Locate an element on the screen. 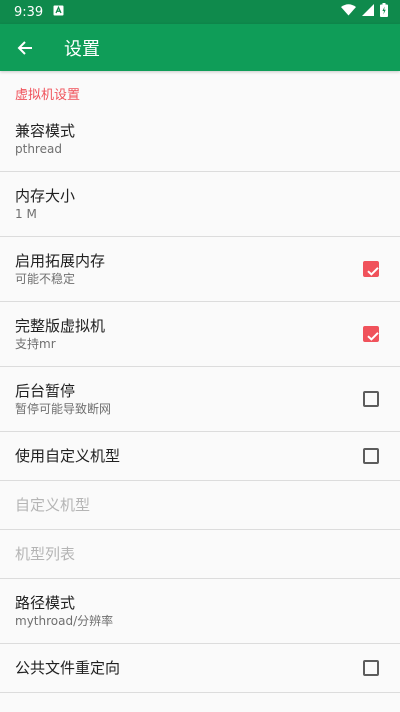 This screenshot has width=400, height=712. setting-model-list: 机型列表 is located at coordinates (200, 554).